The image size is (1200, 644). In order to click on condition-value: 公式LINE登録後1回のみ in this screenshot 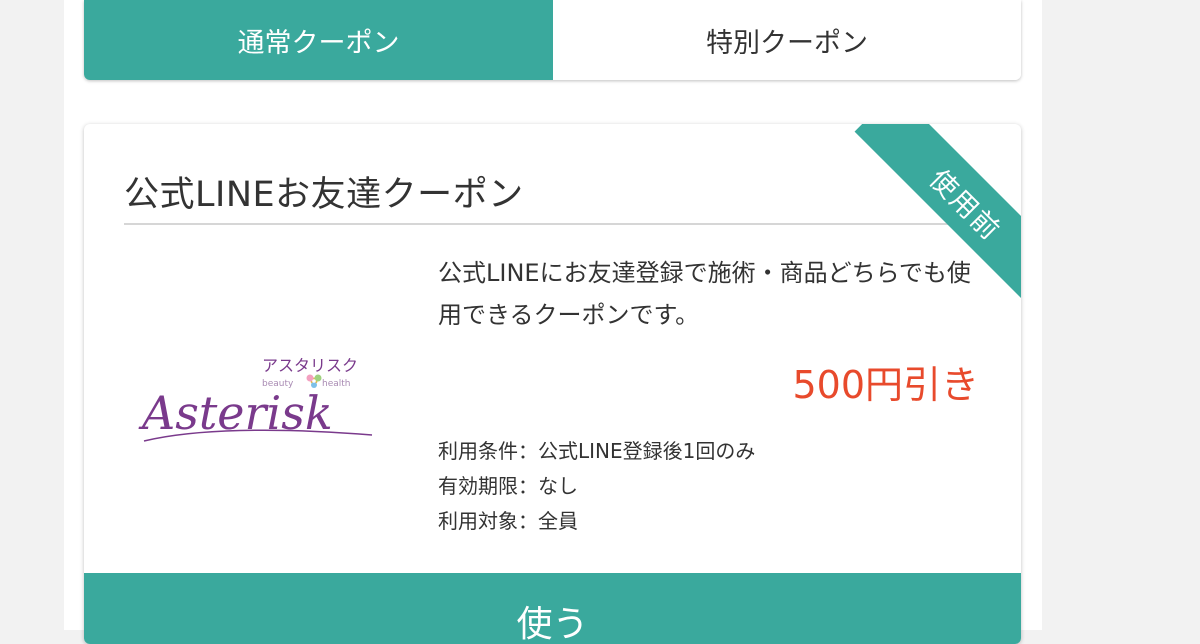, I will do `click(647, 451)`.